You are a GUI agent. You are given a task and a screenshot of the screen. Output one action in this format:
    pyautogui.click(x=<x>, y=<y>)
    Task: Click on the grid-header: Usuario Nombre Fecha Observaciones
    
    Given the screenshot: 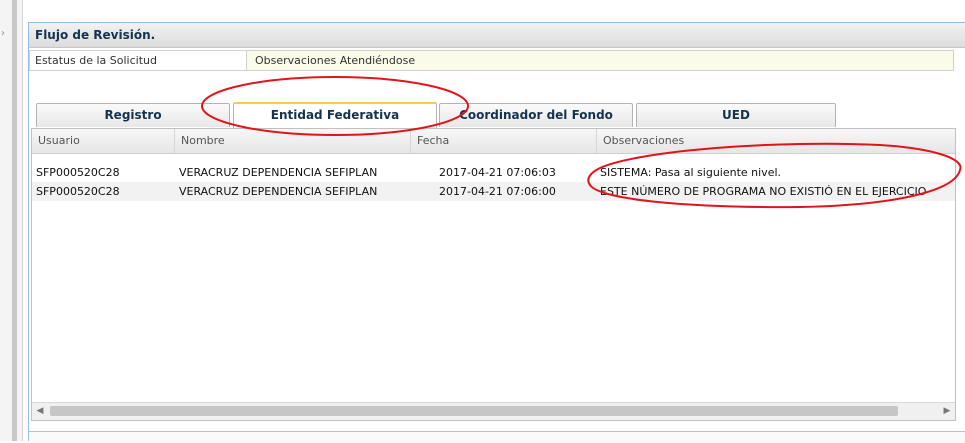 What is the action you would take?
    pyautogui.click(x=493, y=141)
    